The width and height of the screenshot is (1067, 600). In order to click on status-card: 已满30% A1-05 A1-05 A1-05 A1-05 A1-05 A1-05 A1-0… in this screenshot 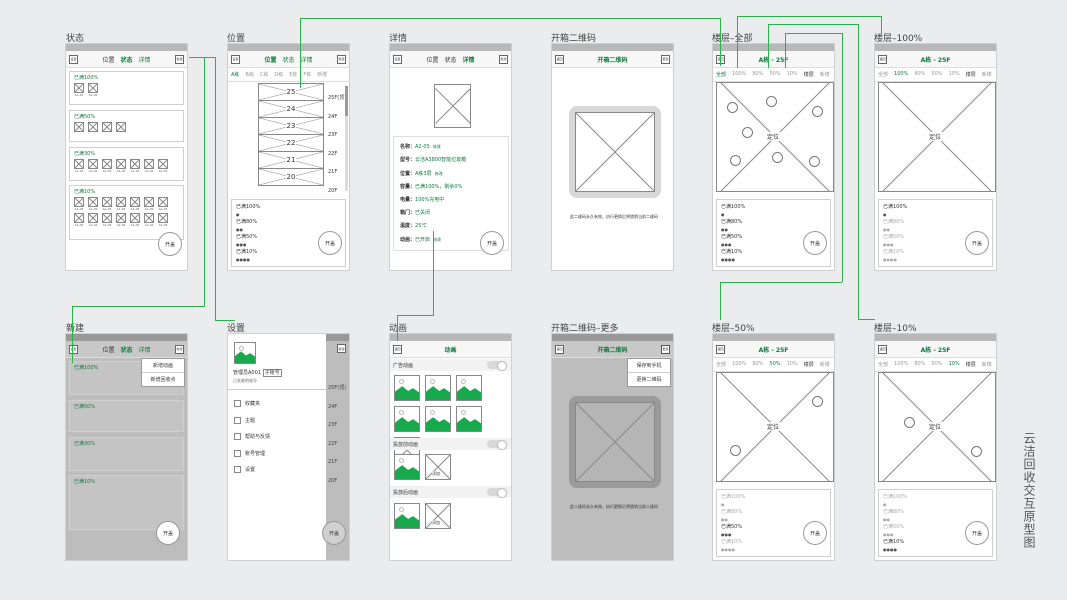, I will do `click(126, 164)`.